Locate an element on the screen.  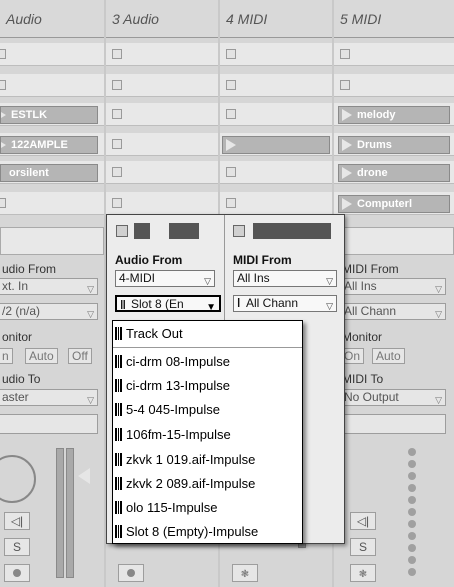
midi-to-select: No Output ▽ is located at coordinates (393, 397).